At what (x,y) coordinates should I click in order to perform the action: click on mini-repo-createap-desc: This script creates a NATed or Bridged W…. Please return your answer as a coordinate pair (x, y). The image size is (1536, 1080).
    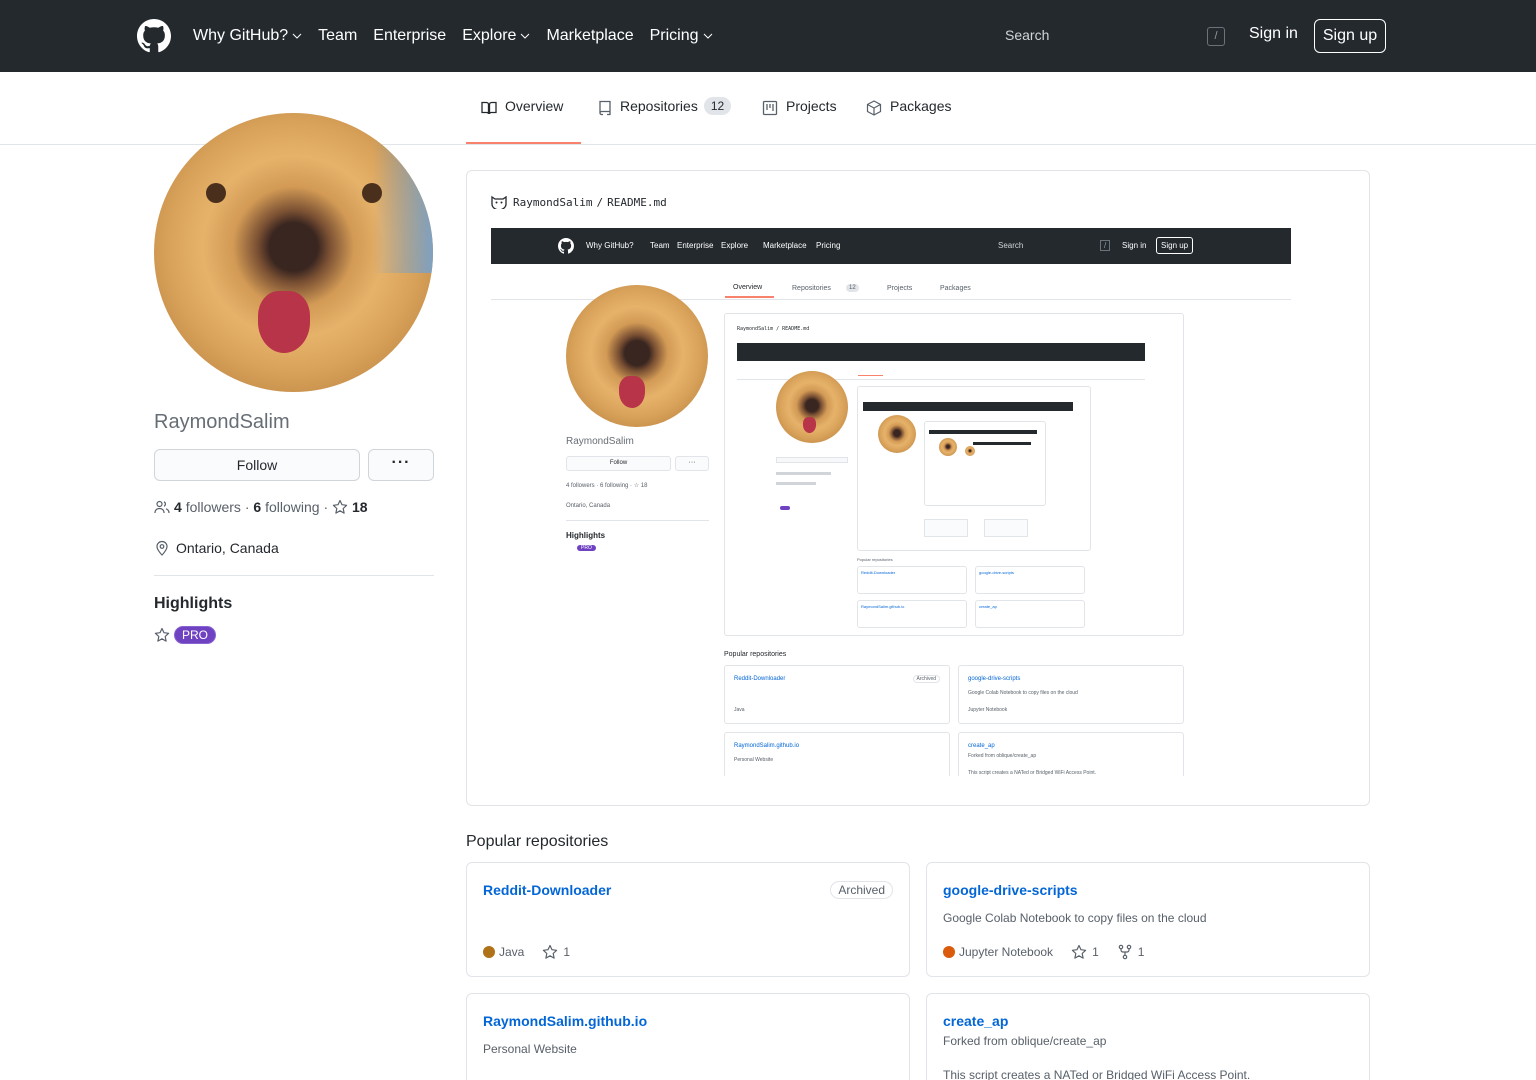
    Looking at the image, I should click on (1032, 773).